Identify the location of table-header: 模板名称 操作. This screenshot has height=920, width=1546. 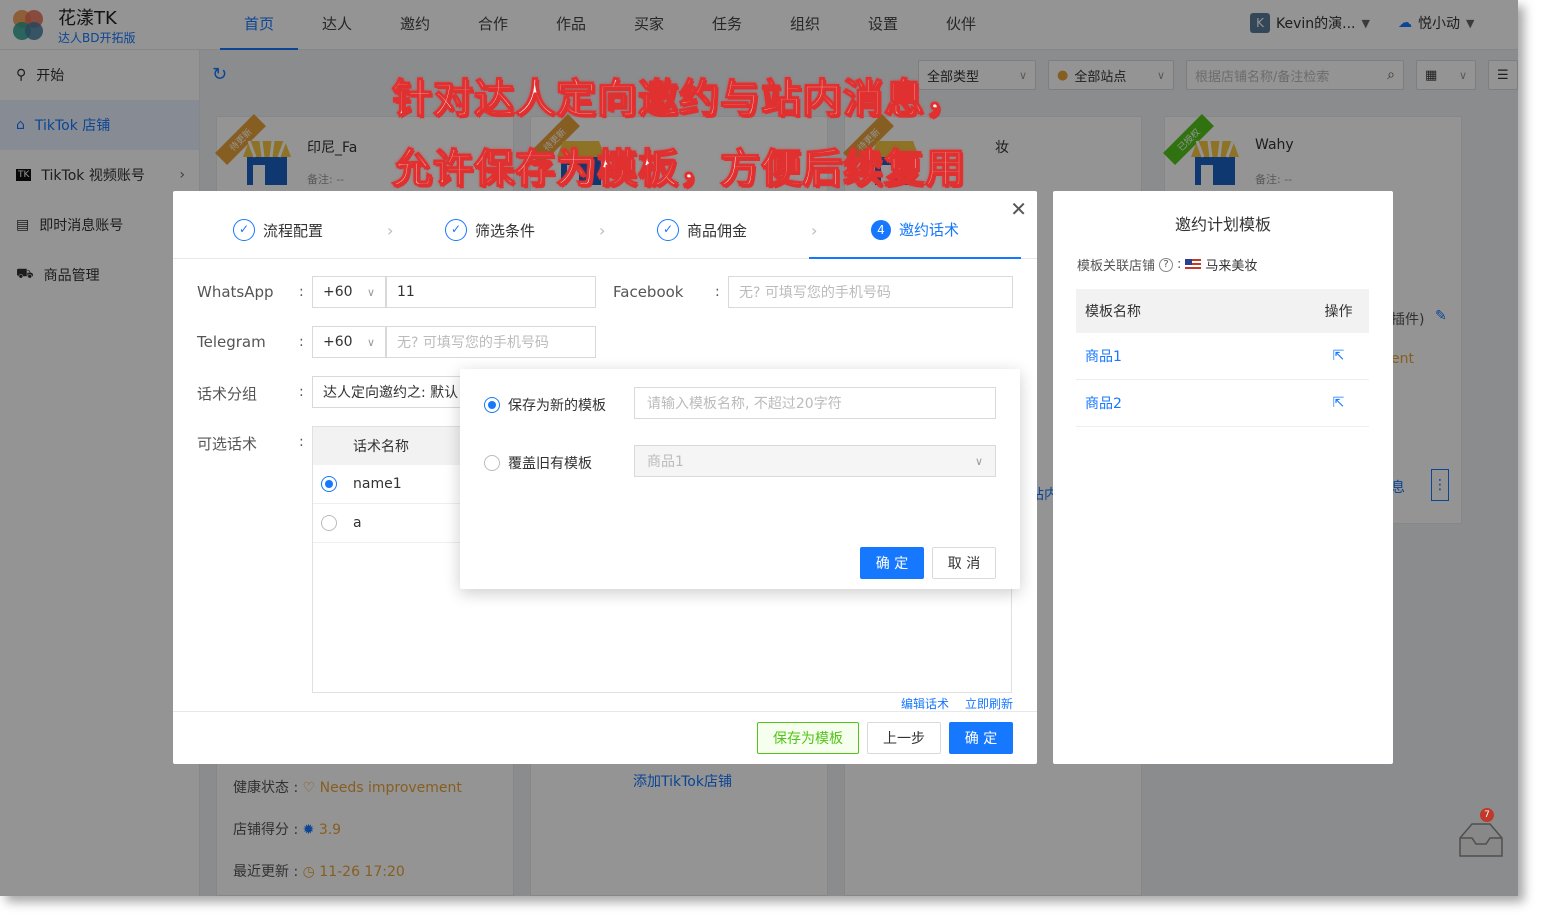
(1222, 311).